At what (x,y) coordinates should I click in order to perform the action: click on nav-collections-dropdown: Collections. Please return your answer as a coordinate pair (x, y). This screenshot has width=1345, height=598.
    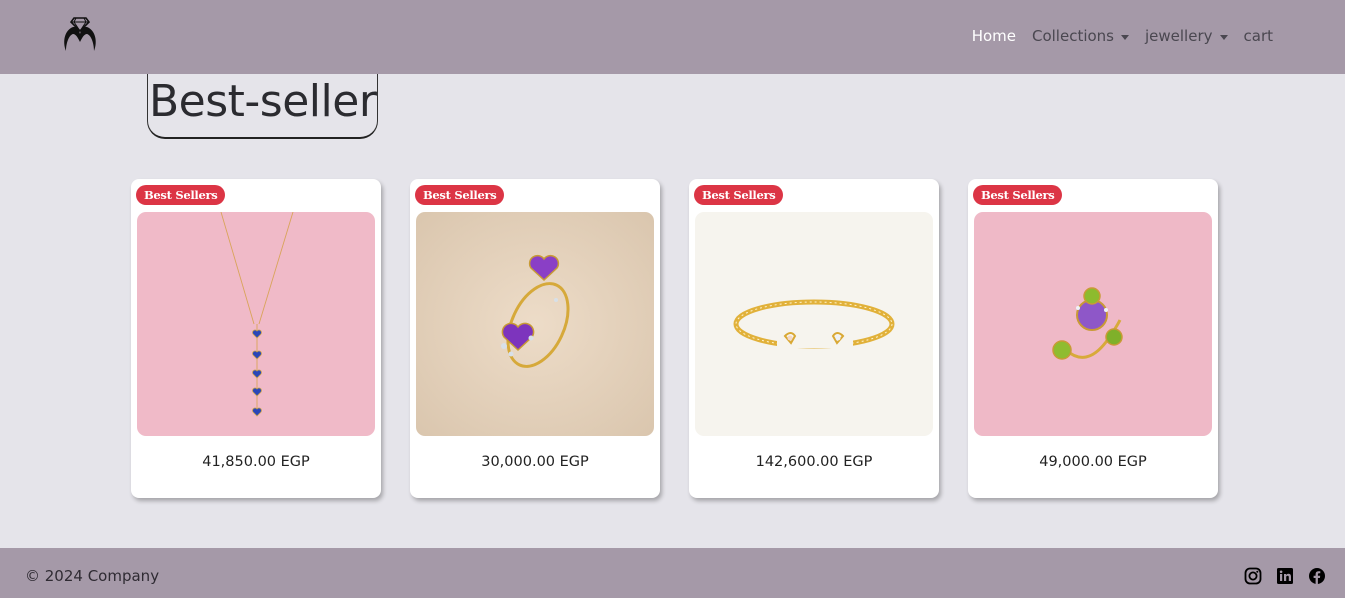
    Looking at the image, I should click on (1080, 36).